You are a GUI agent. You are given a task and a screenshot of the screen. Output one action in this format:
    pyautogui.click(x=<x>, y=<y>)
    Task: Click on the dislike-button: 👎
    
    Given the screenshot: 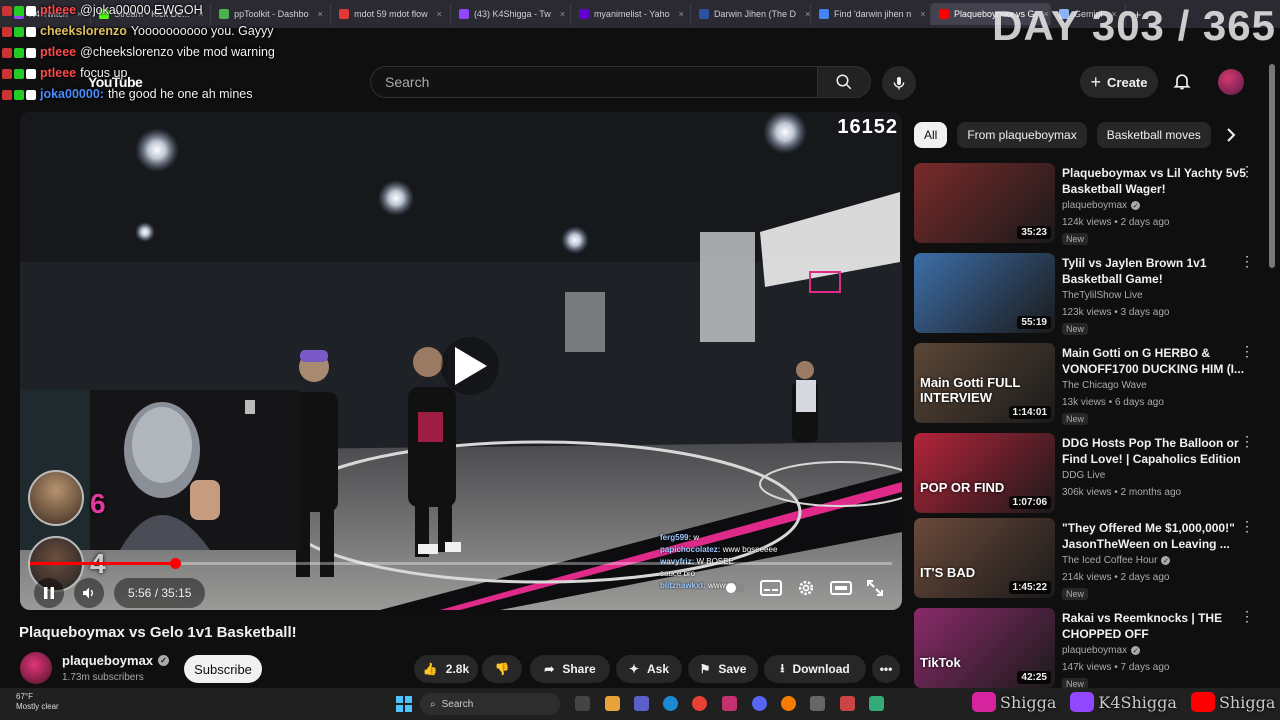 What is the action you would take?
    pyautogui.click(x=502, y=669)
    